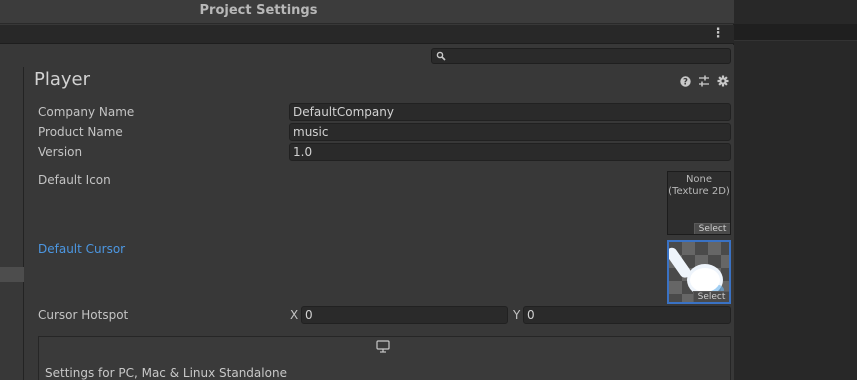 This screenshot has width=857, height=380. What do you see at coordinates (367, 12) in the screenshot?
I see `window-titlebar: Project Settings` at bounding box center [367, 12].